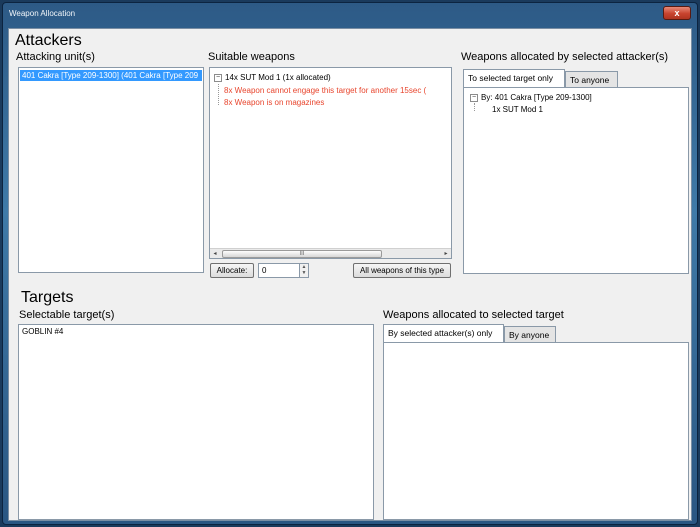 This screenshot has width=700, height=527. What do you see at coordinates (274, 102) in the screenshot?
I see `weapon-tree-child: 8x Weapon is on magazines` at bounding box center [274, 102].